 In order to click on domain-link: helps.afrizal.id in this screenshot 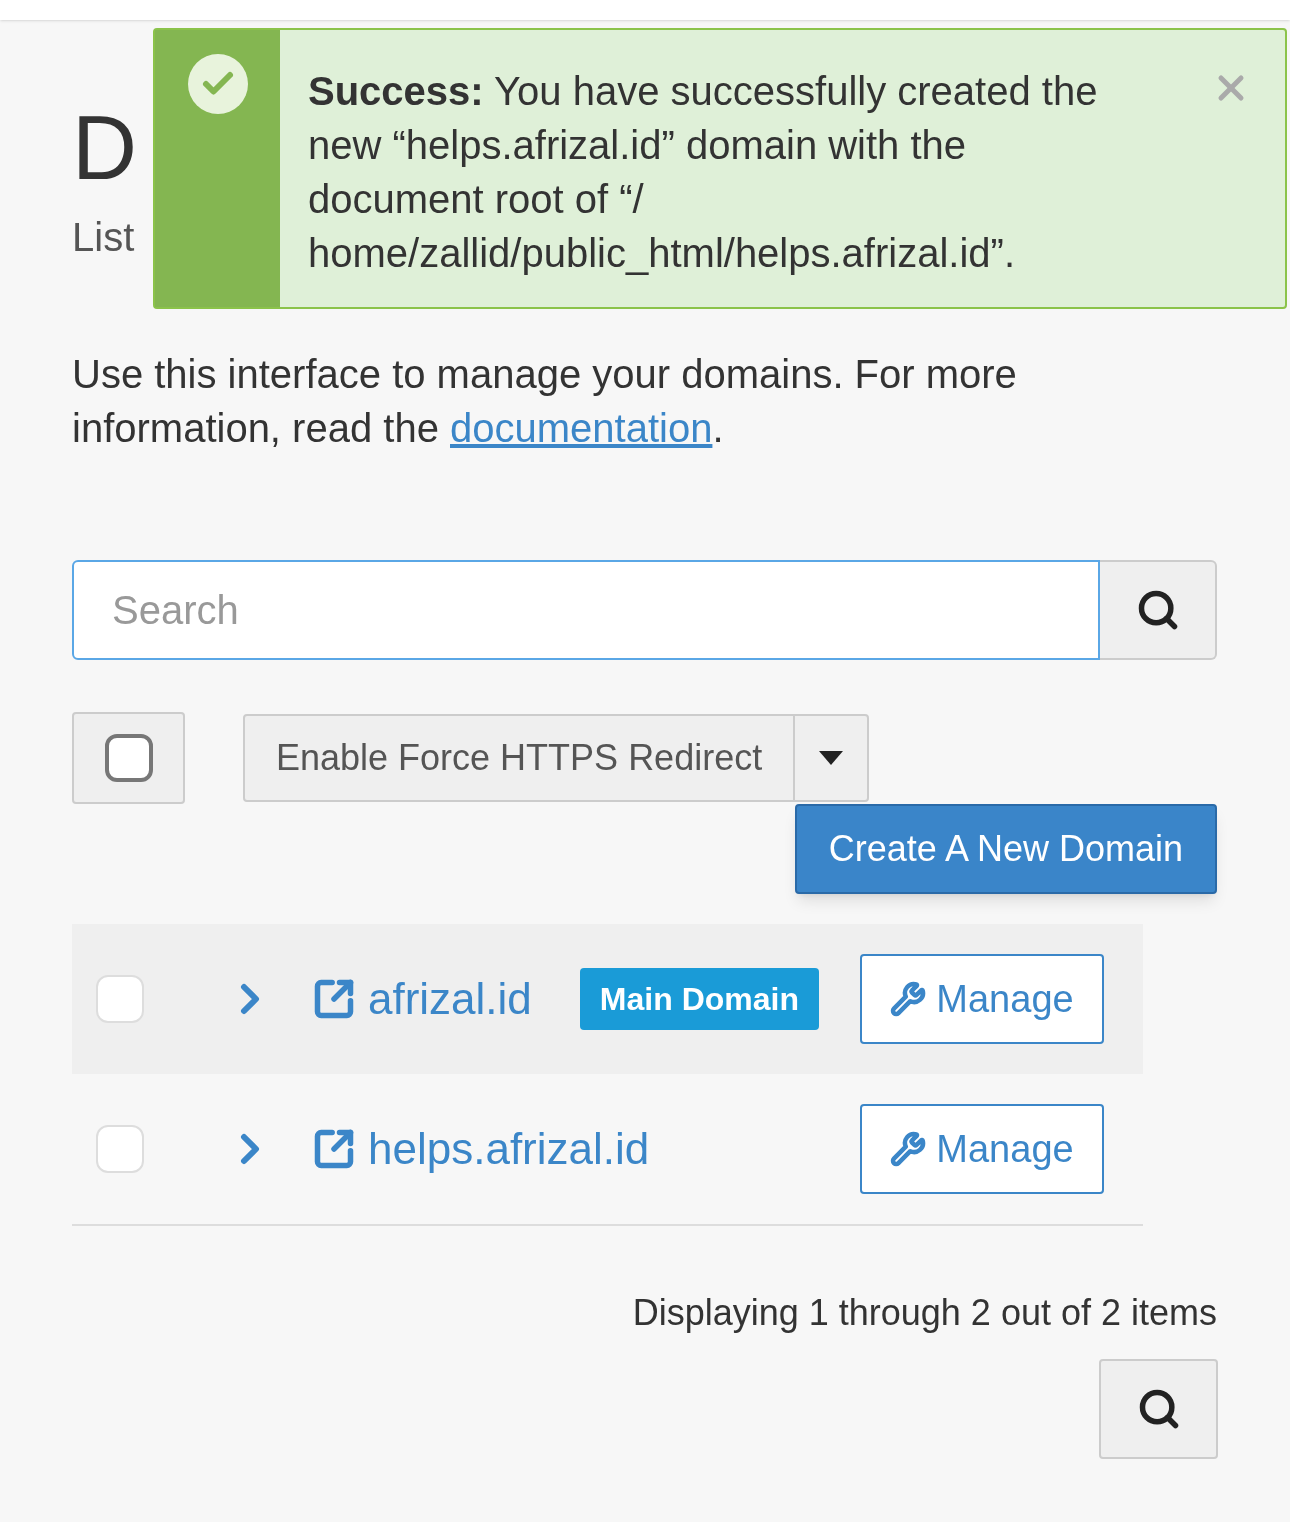, I will do `click(481, 1149)`.